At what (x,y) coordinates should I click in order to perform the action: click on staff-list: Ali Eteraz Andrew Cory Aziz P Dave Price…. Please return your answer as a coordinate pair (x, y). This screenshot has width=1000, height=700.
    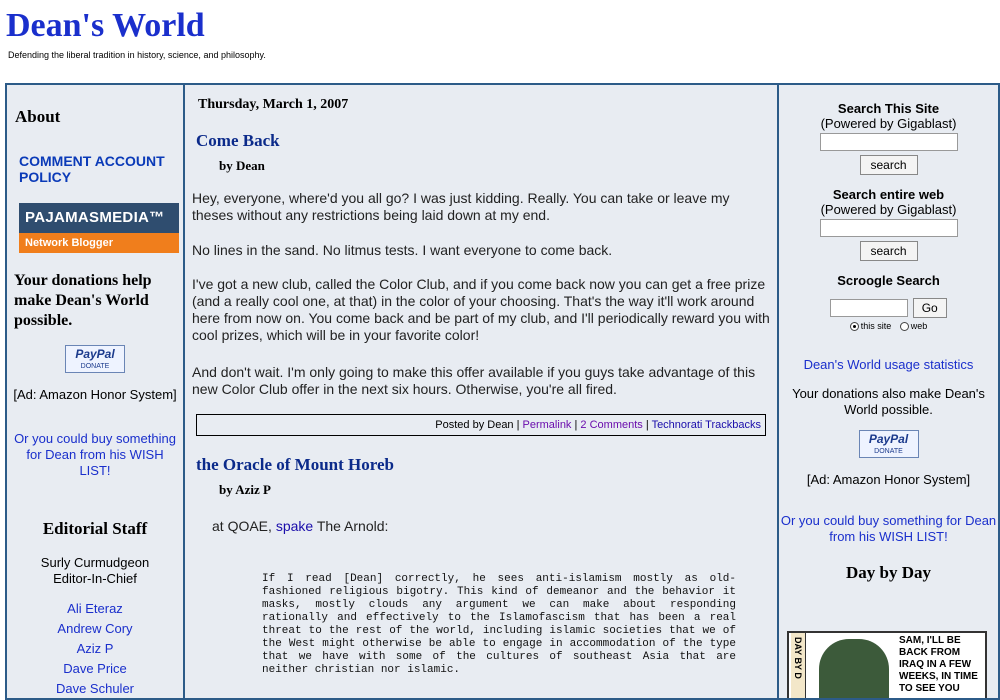
    Looking at the image, I should click on (95, 648).